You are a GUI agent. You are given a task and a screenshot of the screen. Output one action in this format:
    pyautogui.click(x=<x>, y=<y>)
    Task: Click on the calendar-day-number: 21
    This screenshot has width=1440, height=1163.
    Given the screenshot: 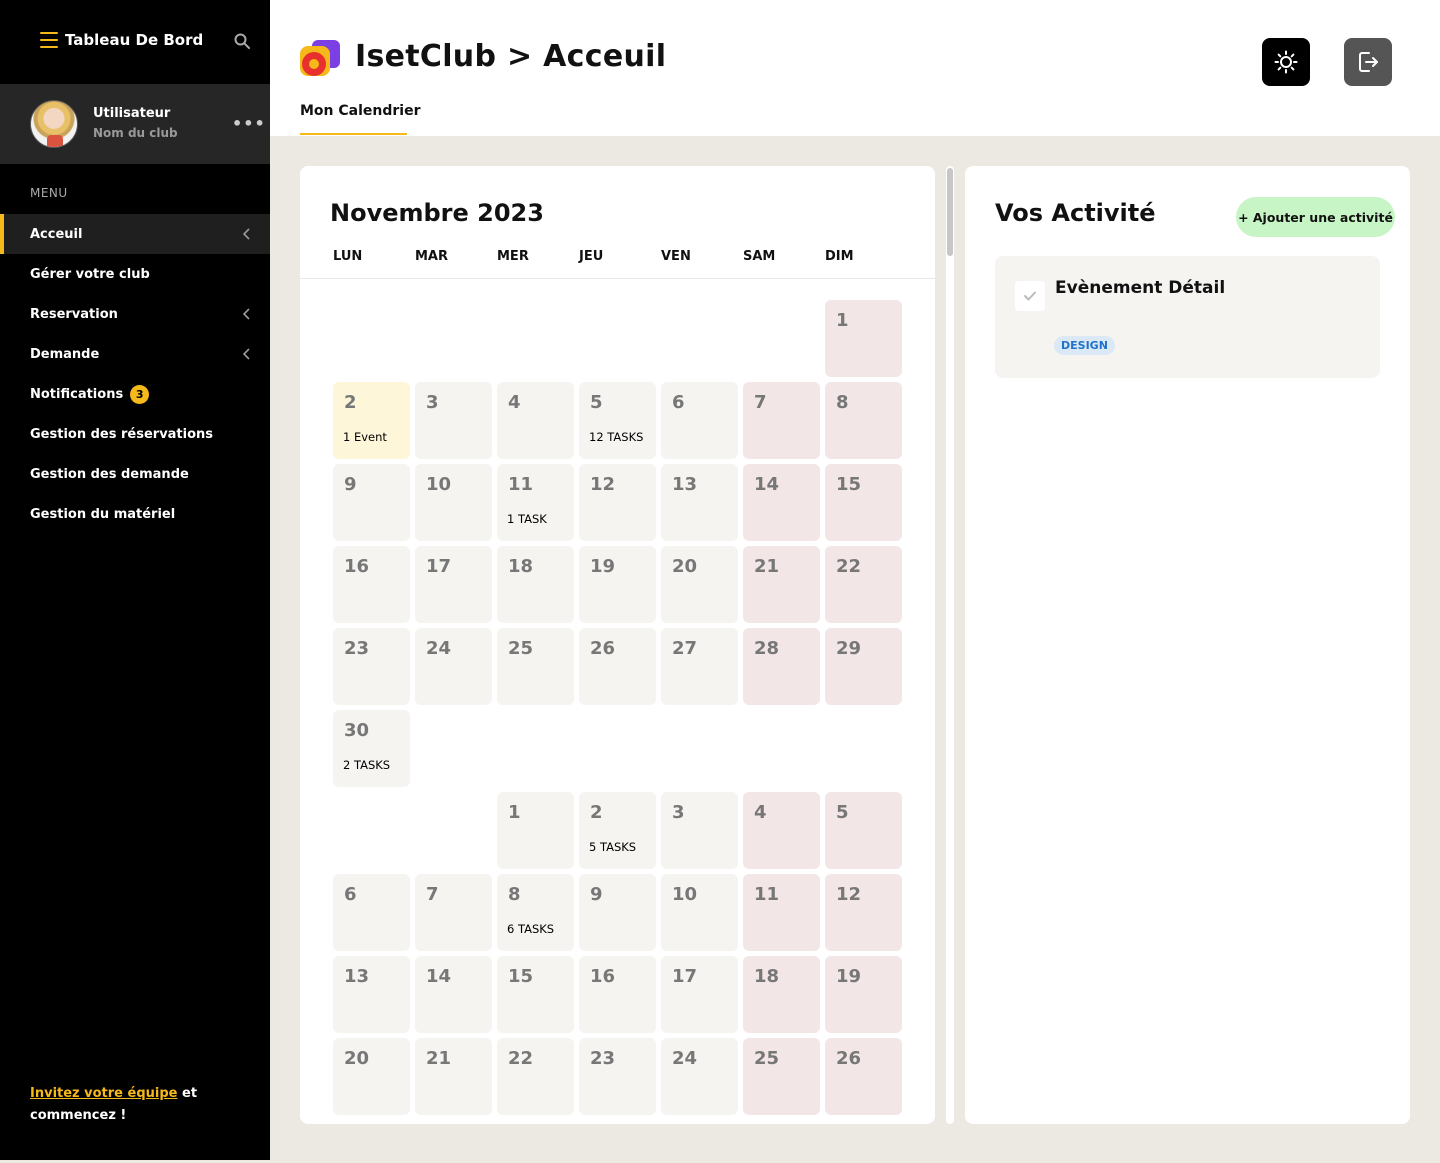 What is the action you would take?
    pyautogui.click(x=439, y=1058)
    